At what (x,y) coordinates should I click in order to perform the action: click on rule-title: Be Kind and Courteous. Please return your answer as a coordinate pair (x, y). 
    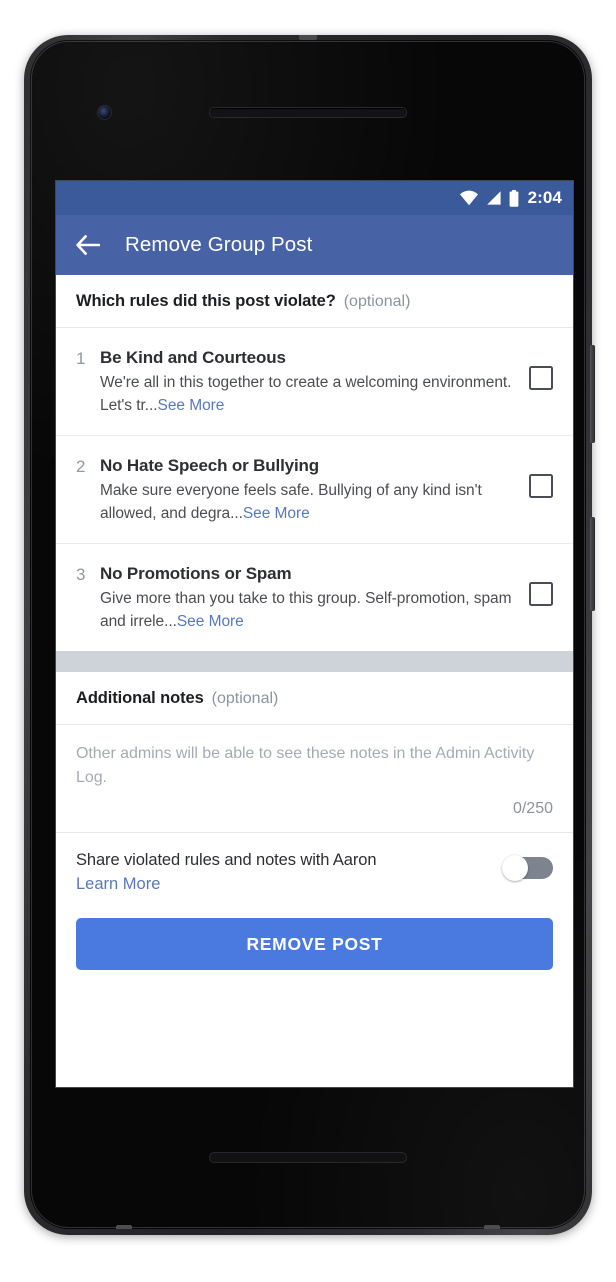
    Looking at the image, I should click on (193, 357).